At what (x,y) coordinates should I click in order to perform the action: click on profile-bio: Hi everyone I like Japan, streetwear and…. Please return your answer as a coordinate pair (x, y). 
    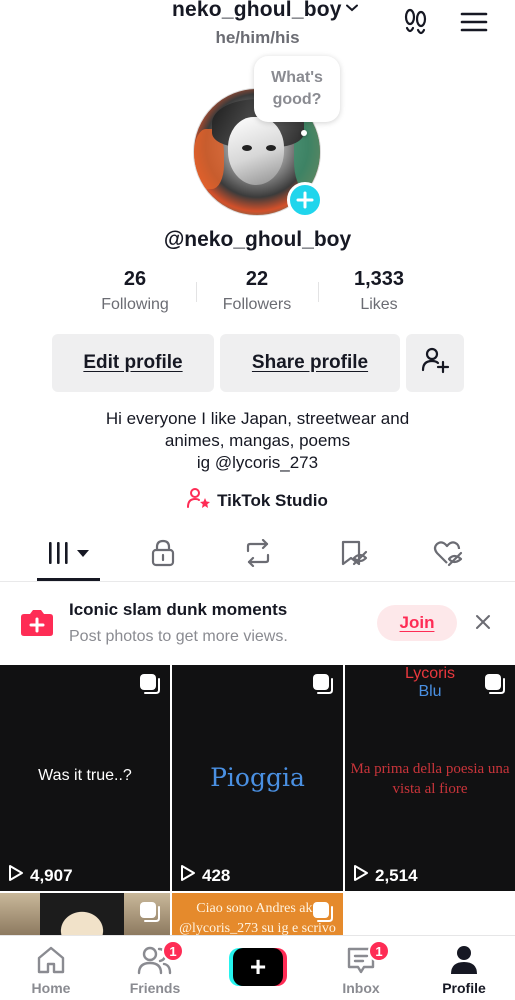
    Looking at the image, I should click on (257, 441).